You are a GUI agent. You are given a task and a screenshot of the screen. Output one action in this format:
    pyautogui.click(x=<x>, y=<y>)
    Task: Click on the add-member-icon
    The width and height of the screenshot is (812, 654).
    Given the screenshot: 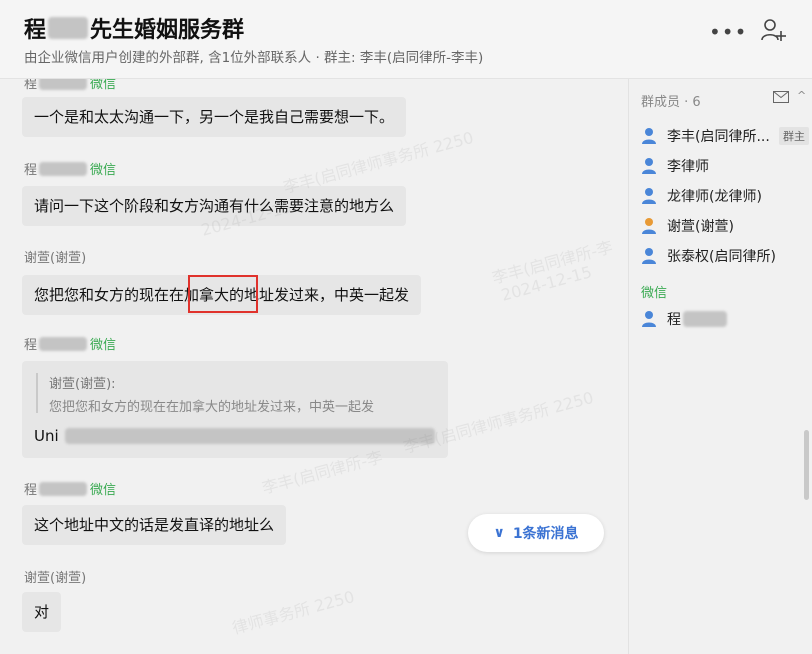 What is the action you would take?
    pyautogui.click(x=773, y=30)
    